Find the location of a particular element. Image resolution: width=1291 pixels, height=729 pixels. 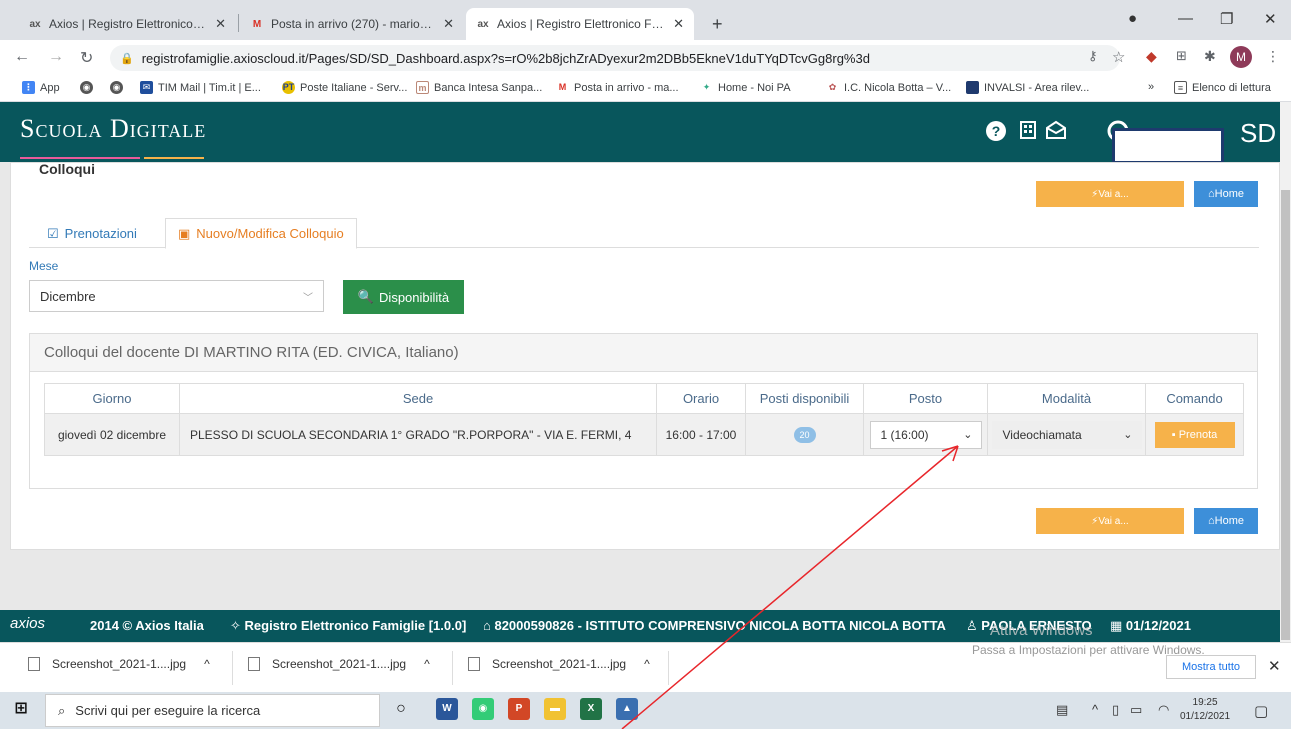

forward-icon: → is located at coordinates (56, 57).